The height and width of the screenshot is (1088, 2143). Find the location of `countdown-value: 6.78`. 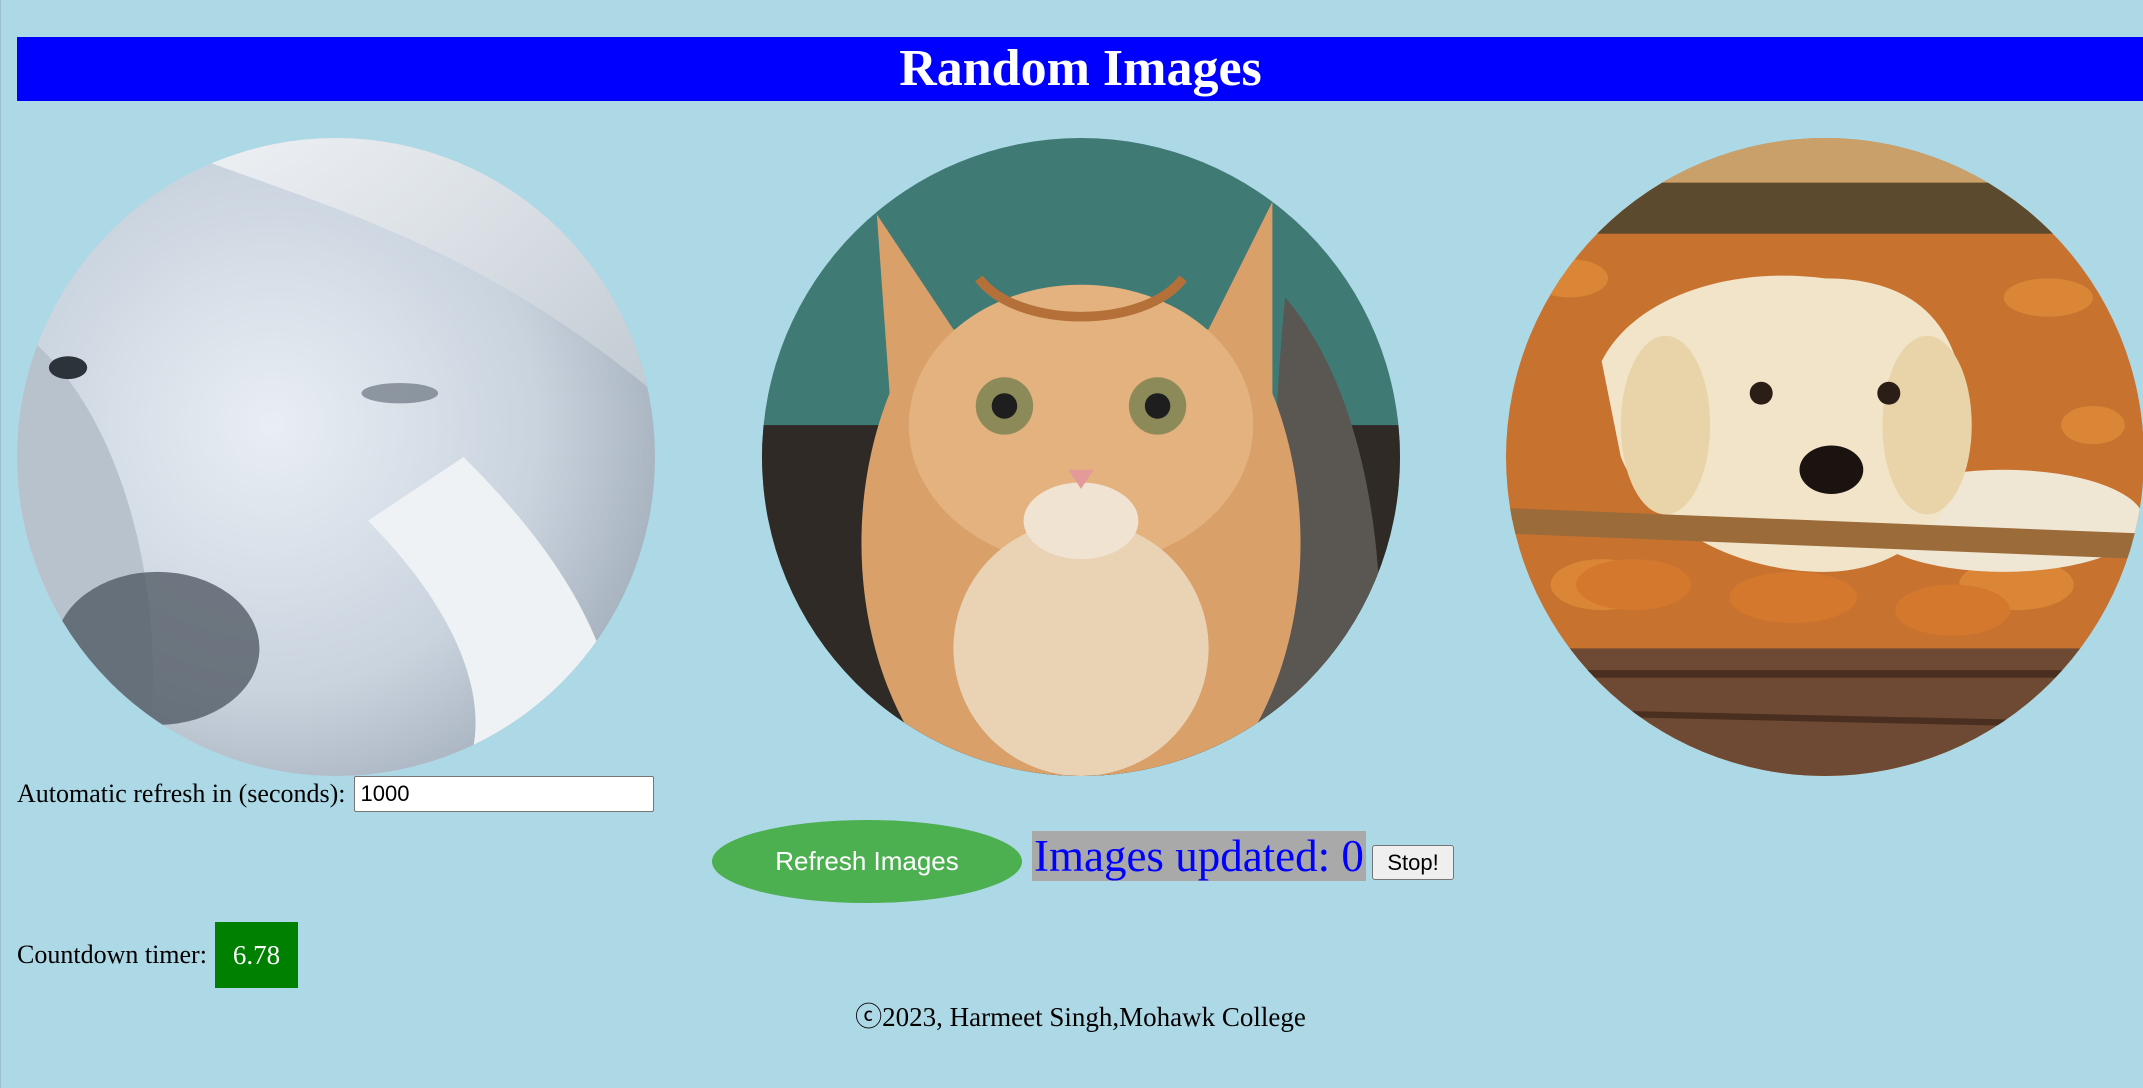

countdown-value: 6.78 is located at coordinates (256, 955).